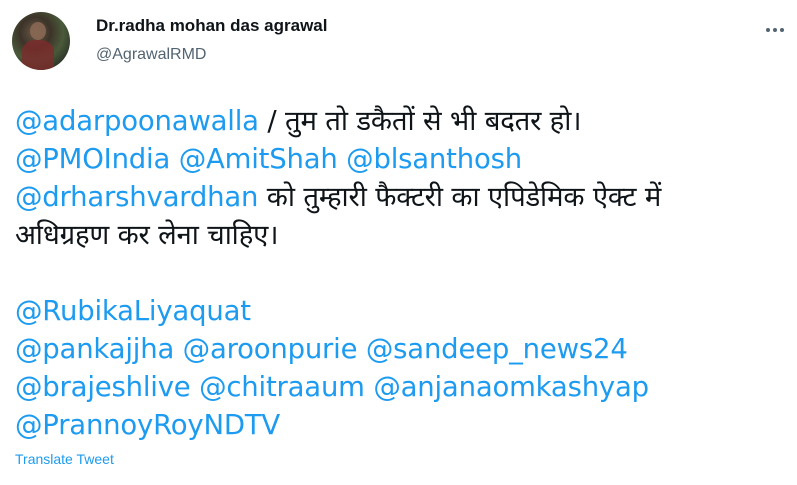  What do you see at coordinates (137, 121) in the screenshot?
I see `mention-link: @adarpoonawalla` at bounding box center [137, 121].